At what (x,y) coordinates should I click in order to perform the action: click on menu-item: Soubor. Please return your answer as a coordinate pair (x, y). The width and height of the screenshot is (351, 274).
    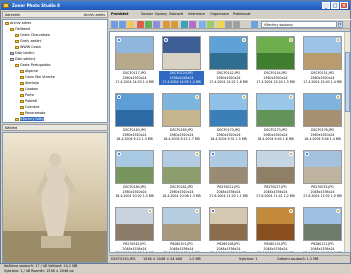
    Looking at the image, I should click on (147, 14).